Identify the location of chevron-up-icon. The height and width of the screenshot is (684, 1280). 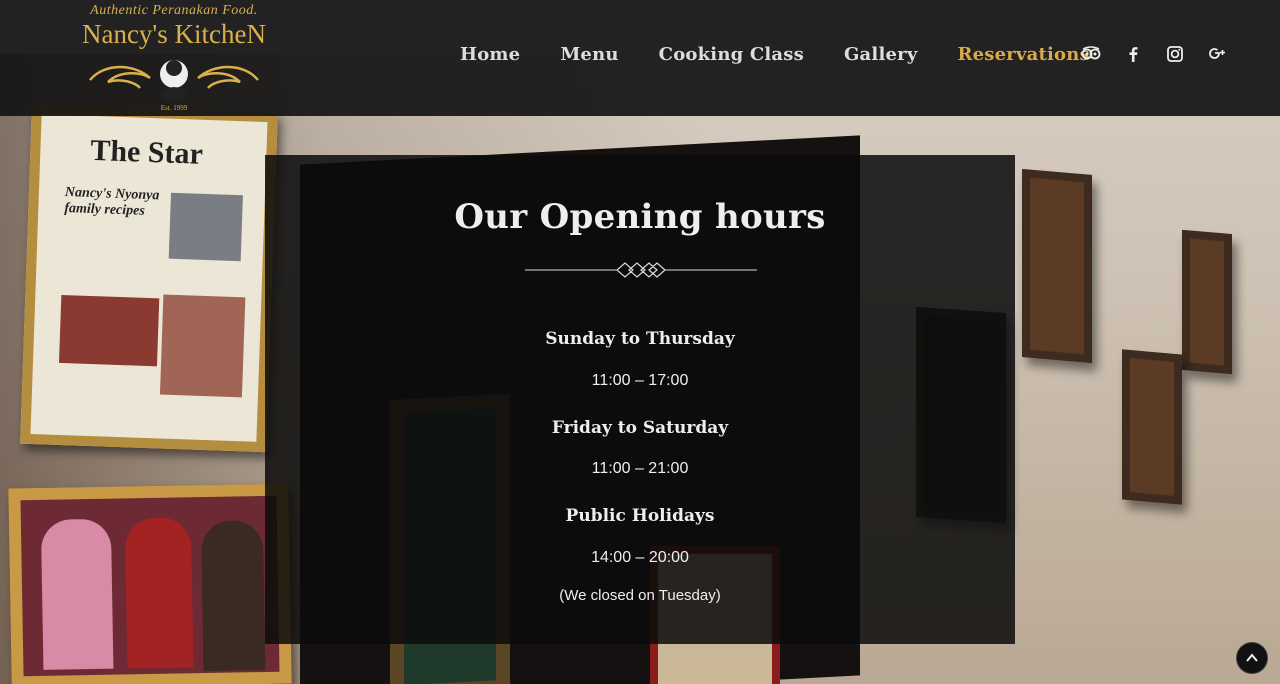
(1252, 657).